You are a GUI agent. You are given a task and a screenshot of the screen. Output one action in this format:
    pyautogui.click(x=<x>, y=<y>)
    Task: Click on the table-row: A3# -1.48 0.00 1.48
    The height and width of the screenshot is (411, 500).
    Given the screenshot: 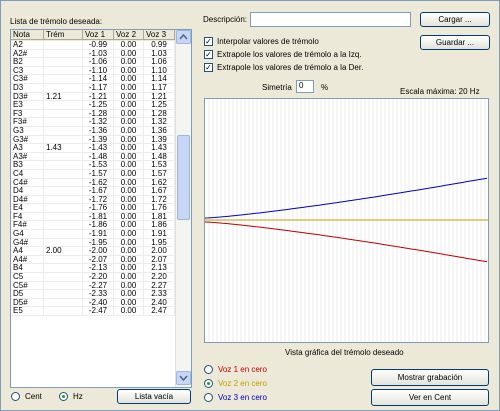 What is the action you would take?
    pyautogui.click(x=93, y=157)
    